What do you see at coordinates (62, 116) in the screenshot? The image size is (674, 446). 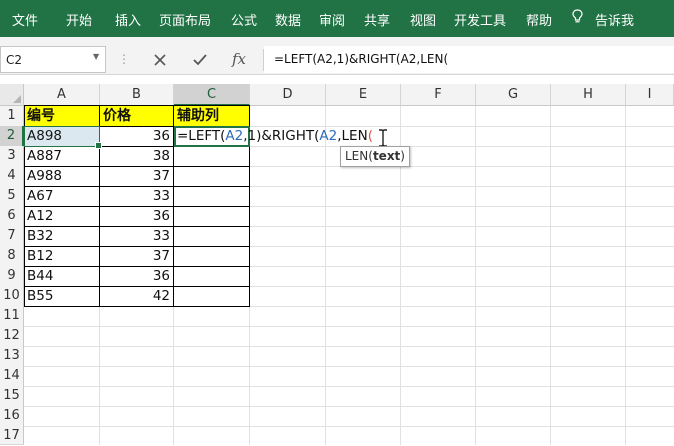 I see `header-cell-code: 编号` at bounding box center [62, 116].